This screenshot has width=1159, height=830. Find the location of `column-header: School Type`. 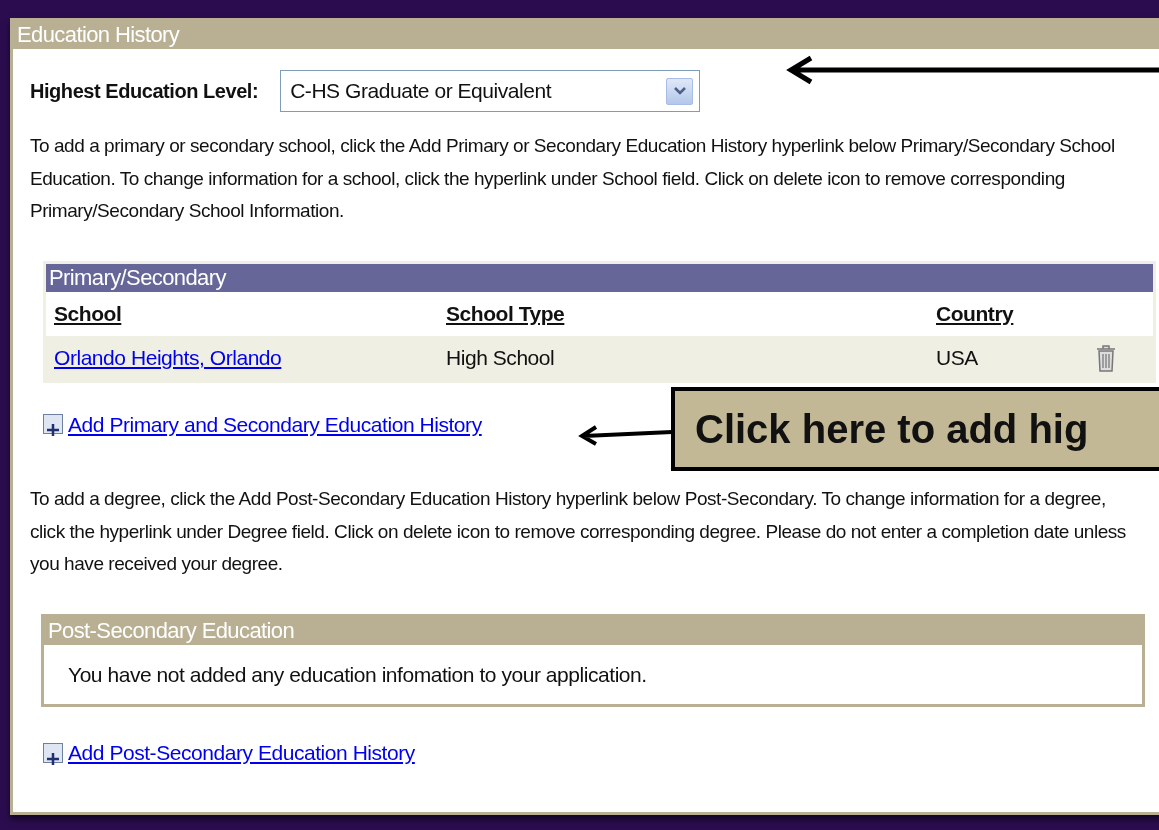

column-header: School Type is located at coordinates (505, 313).